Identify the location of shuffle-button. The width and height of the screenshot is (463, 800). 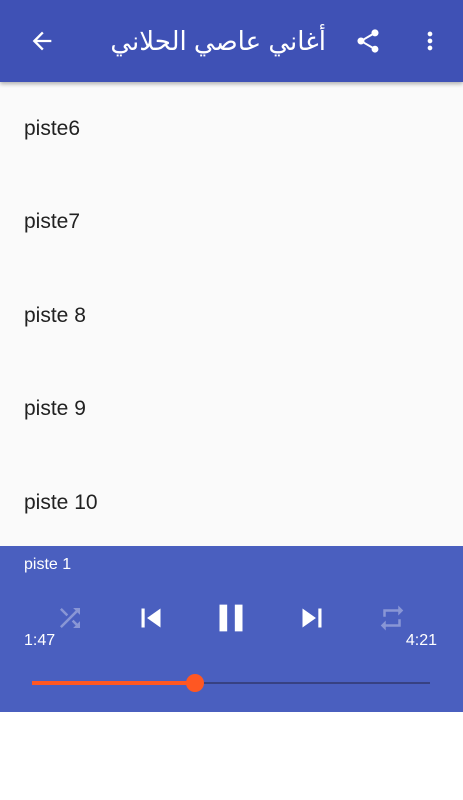
(70, 618).